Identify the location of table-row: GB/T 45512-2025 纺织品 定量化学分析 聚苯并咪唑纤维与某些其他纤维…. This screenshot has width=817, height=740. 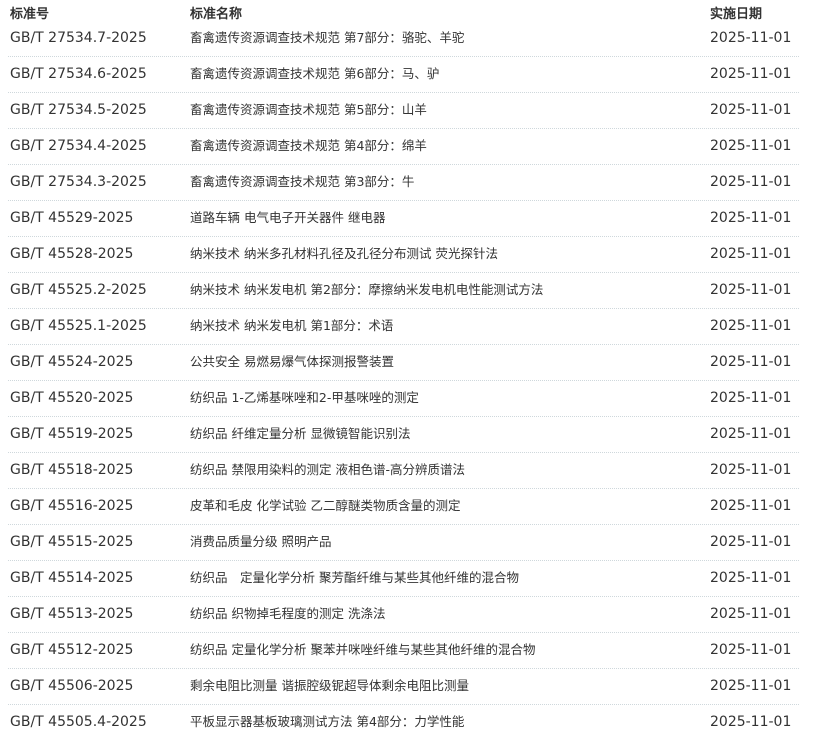
(403, 651).